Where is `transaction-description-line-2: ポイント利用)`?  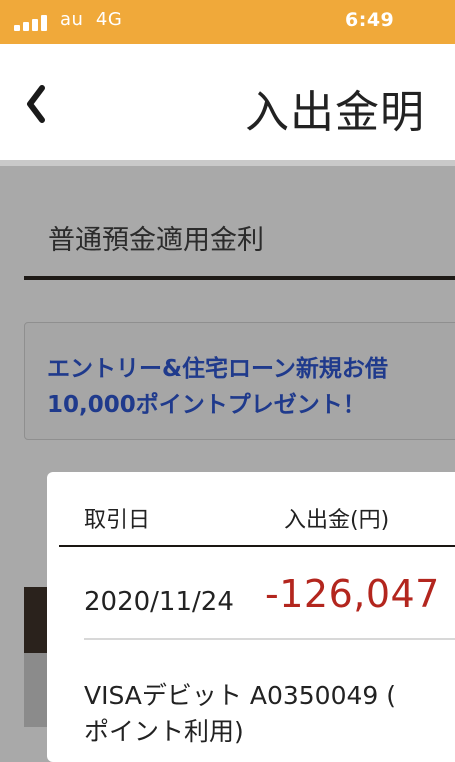 transaction-description-line-2: ポイント利用) is located at coordinates (164, 731).